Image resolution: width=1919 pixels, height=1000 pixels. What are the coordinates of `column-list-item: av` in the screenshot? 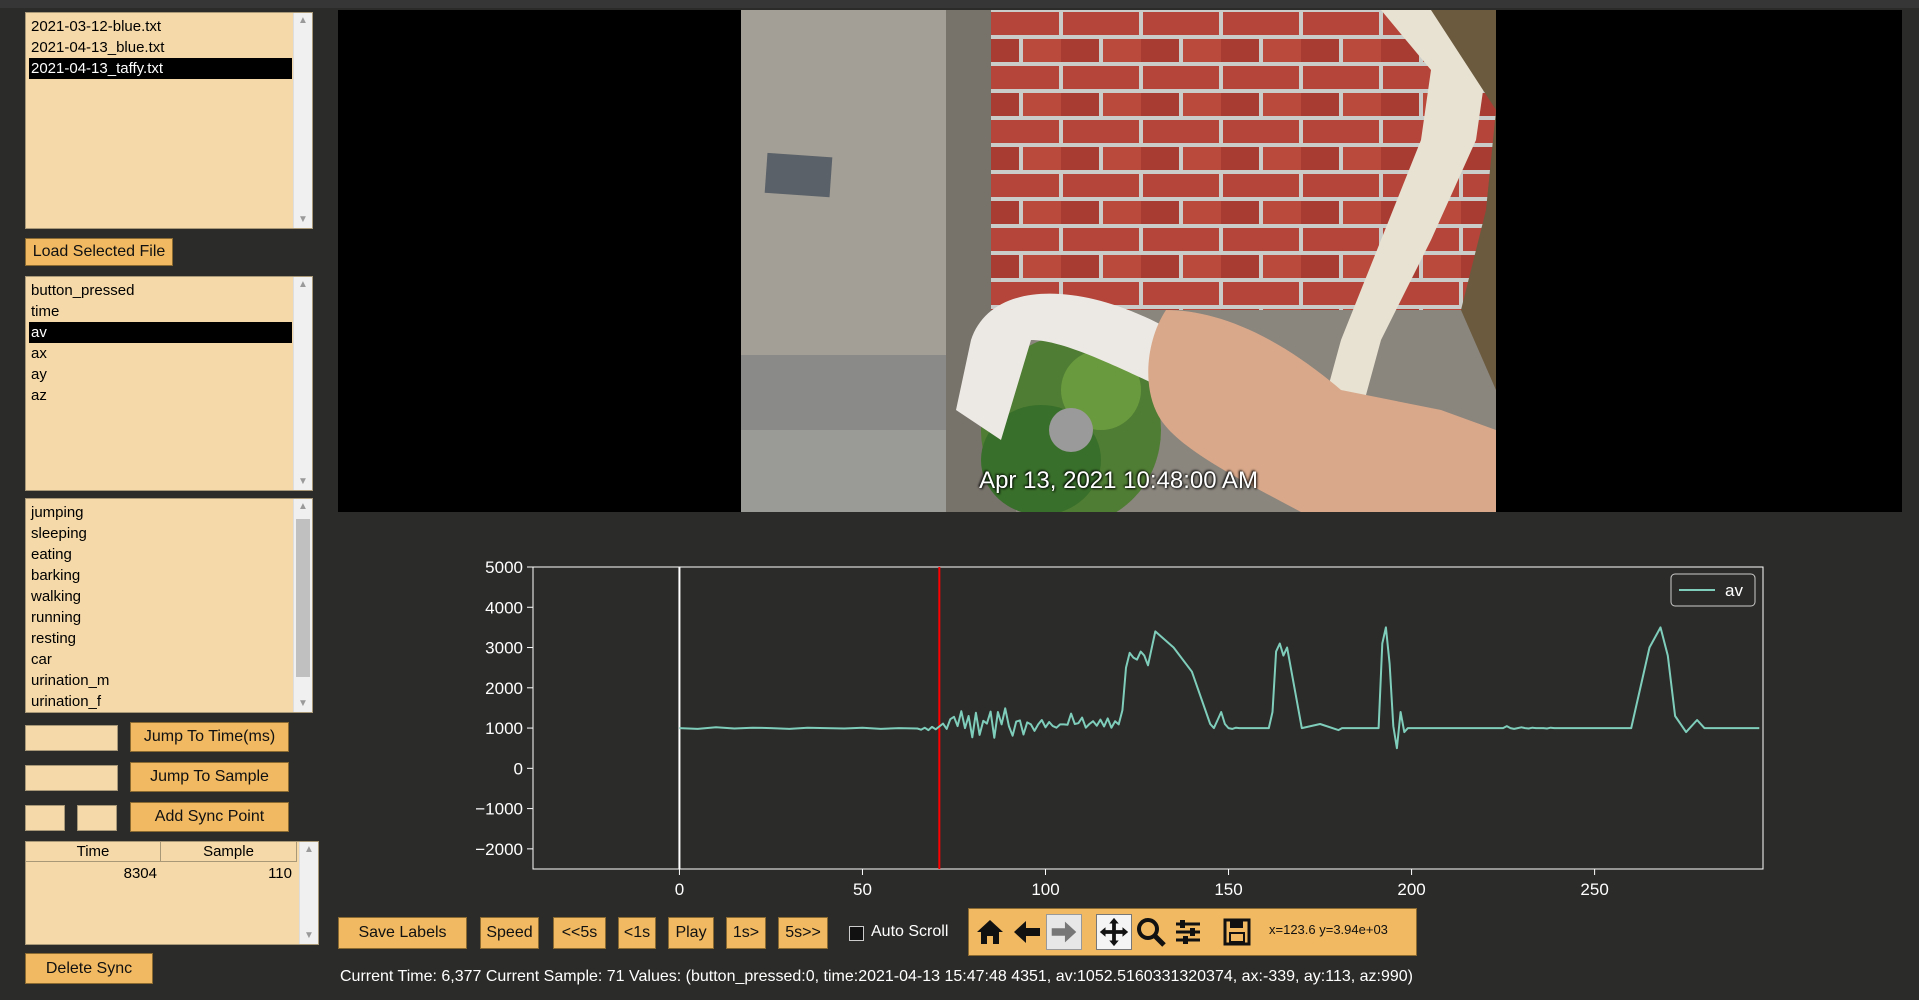 It's located at (160, 332).